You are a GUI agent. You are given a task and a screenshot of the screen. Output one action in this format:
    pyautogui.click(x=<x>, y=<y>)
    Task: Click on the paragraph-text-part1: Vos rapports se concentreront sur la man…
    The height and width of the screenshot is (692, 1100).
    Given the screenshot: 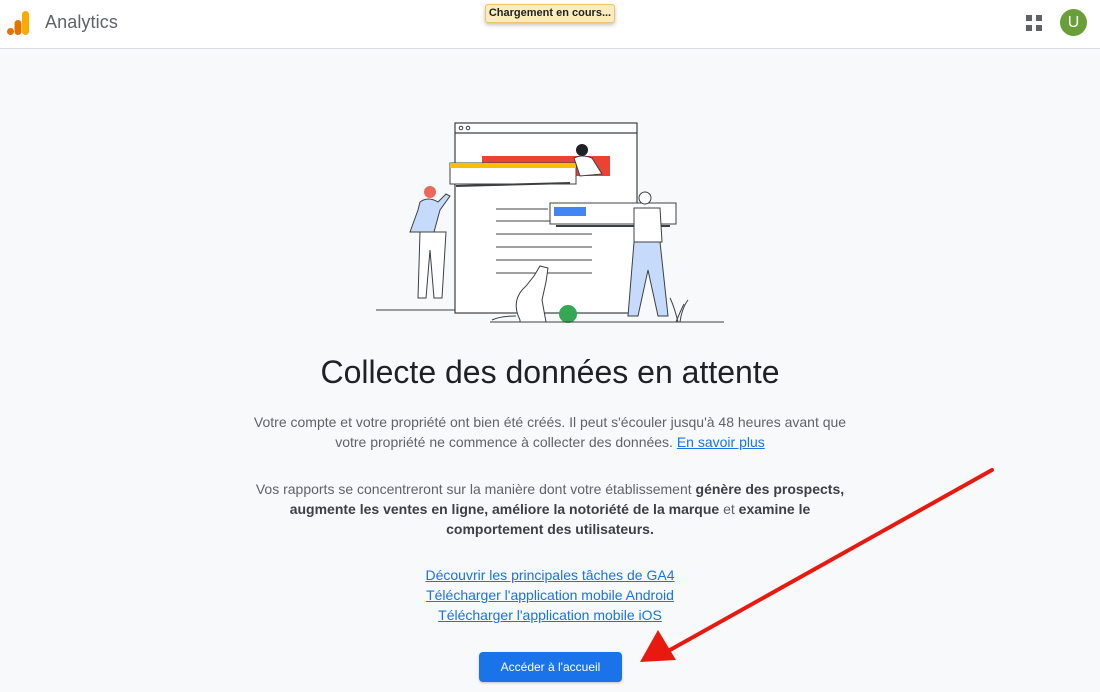 What is the action you would take?
    pyautogui.click(x=473, y=489)
    